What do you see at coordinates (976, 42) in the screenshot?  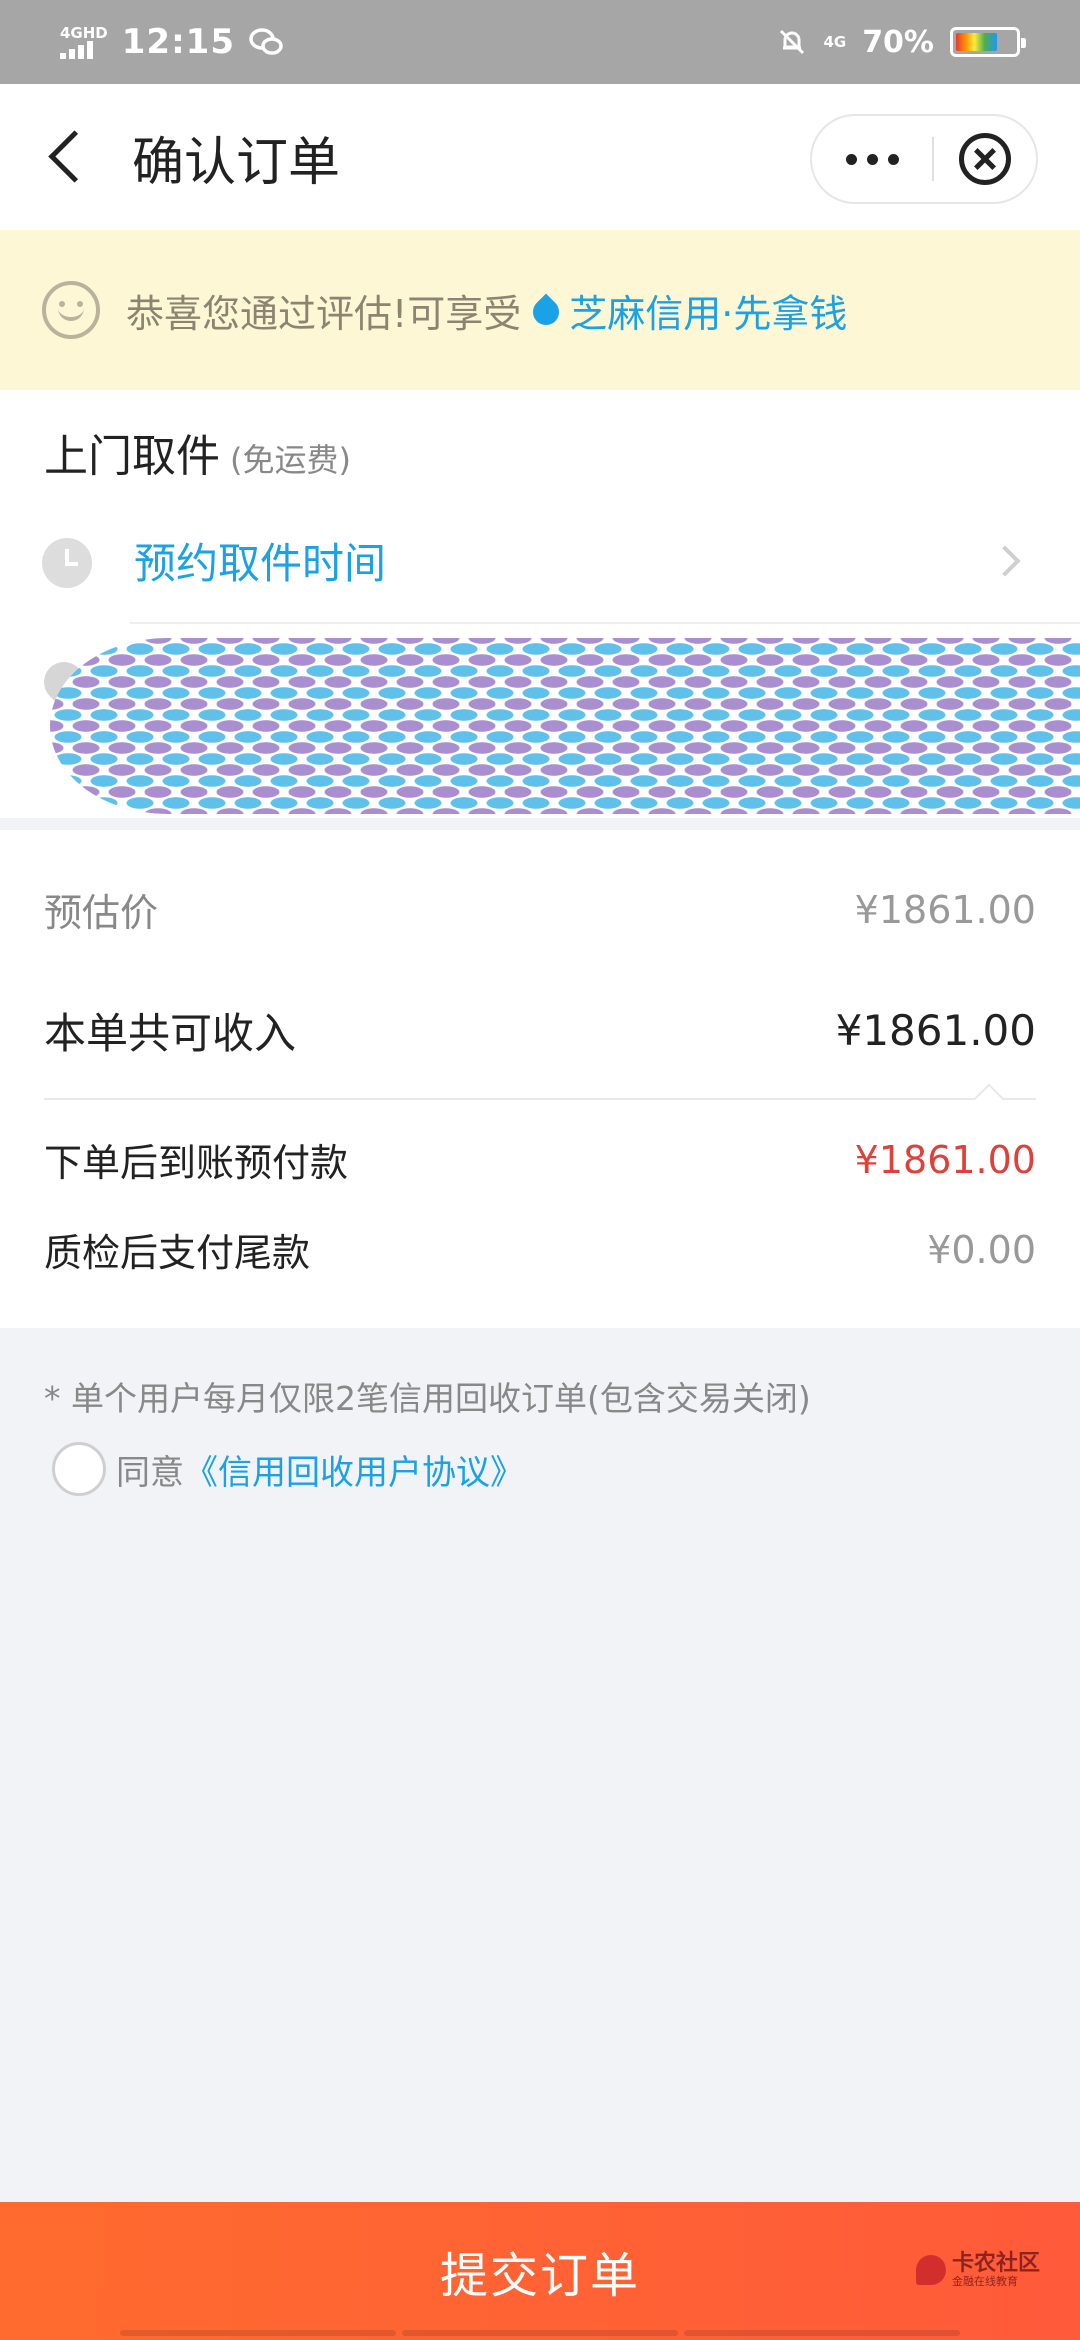 I see `battery-level` at bounding box center [976, 42].